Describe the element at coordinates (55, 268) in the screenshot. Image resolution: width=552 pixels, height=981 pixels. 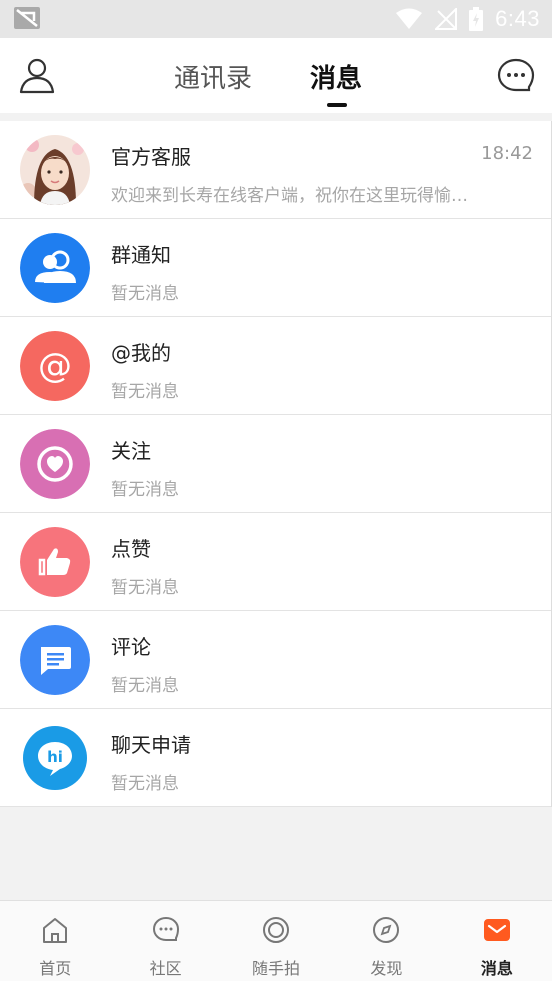
I see `group-icon` at that location.